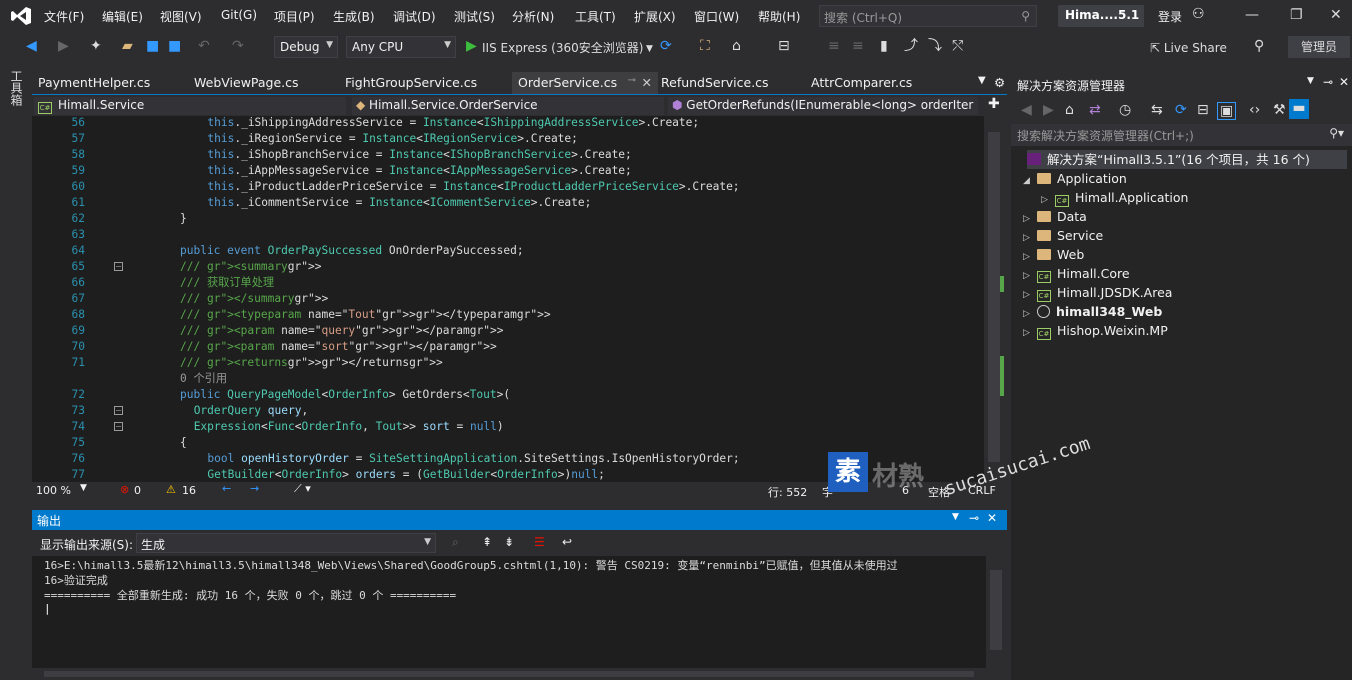 The width and height of the screenshot is (1352, 680). I want to click on tree-item-himall348-web: ▷ himall348_Web, so click(1092, 311).